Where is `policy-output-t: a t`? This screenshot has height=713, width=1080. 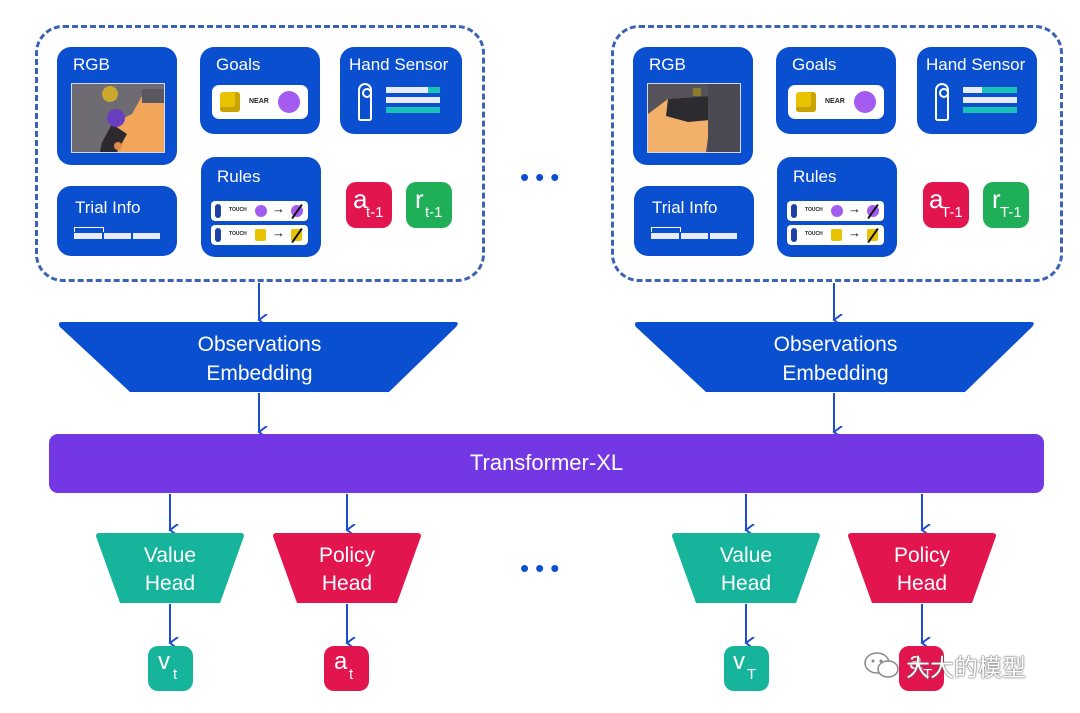
policy-output-t: a t is located at coordinates (346, 668).